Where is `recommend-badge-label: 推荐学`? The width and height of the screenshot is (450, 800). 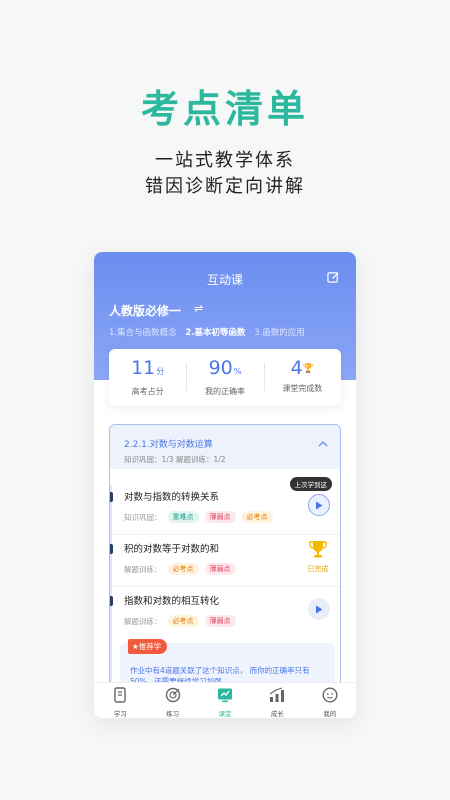 recommend-badge-label: 推荐学 is located at coordinates (150, 646).